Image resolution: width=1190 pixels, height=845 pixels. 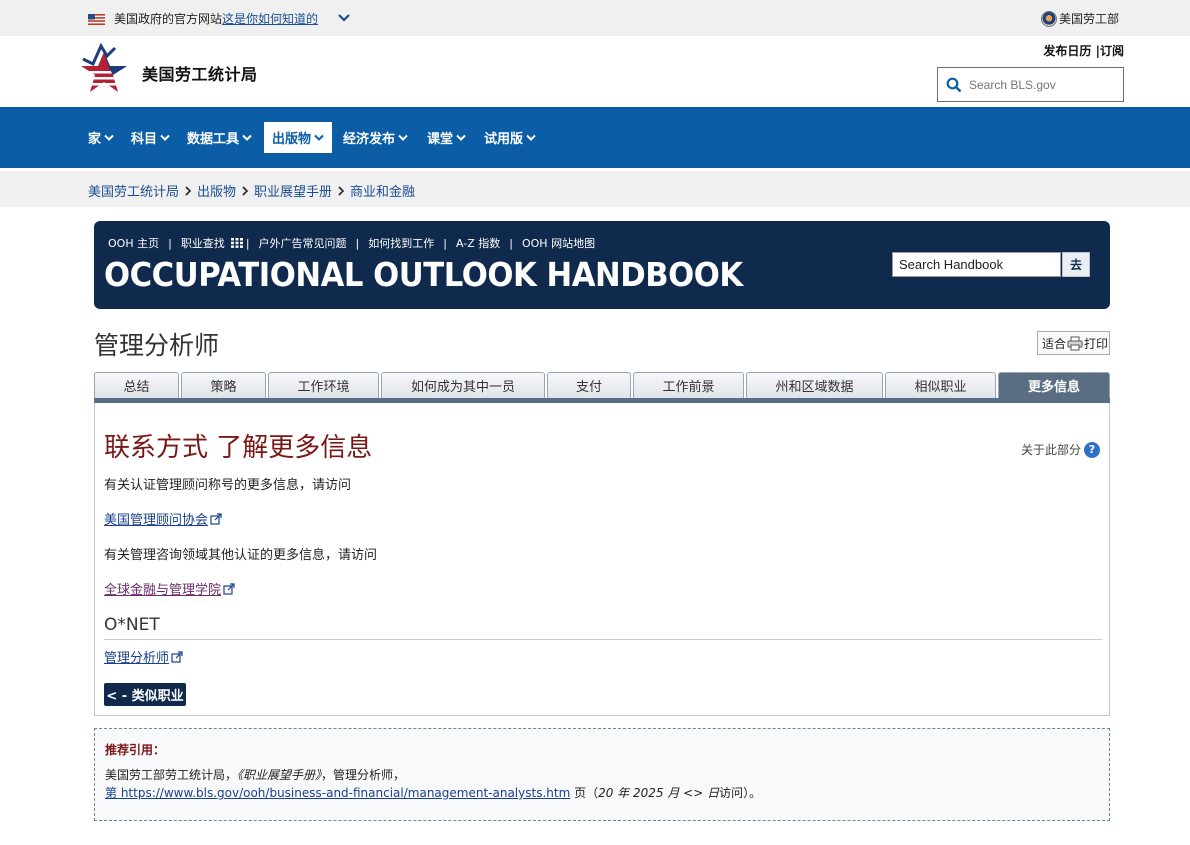 What do you see at coordinates (137, 658) in the screenshot?
I see `link-label: 管理分析师` at bounding box center [137, 658].